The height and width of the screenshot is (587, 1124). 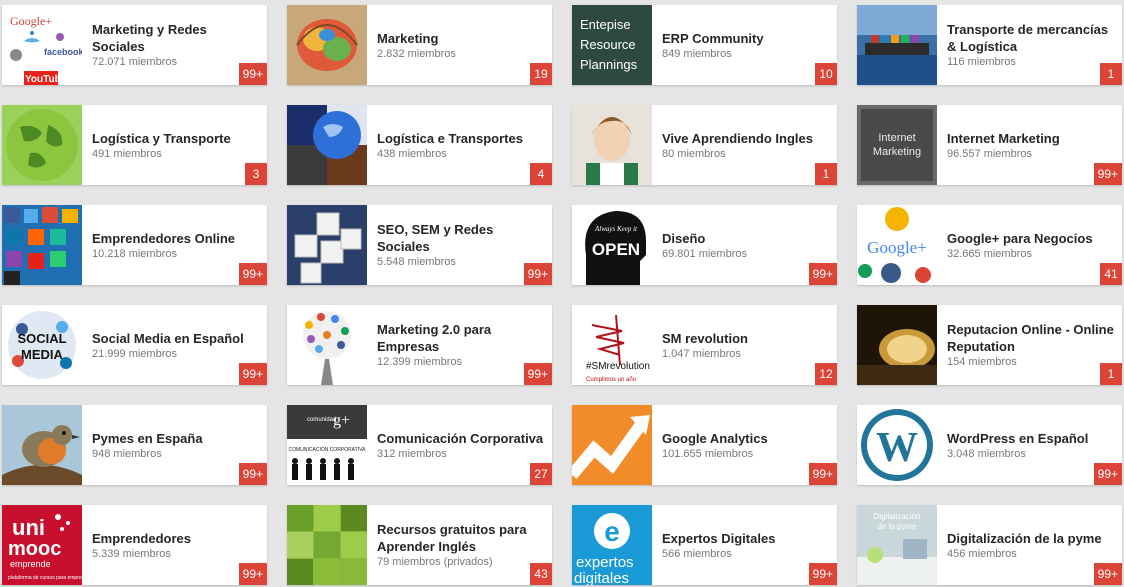 What do you see at coordinates (141, 538) in the screenshot?
I see `community-name: Emprendedores` at bounding box center [141, 538].